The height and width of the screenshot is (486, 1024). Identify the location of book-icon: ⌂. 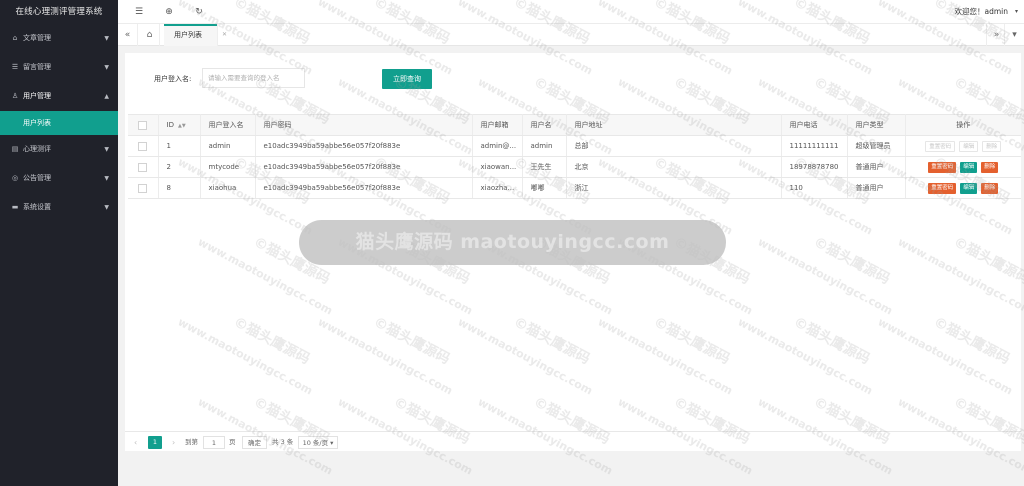
(15, 38).